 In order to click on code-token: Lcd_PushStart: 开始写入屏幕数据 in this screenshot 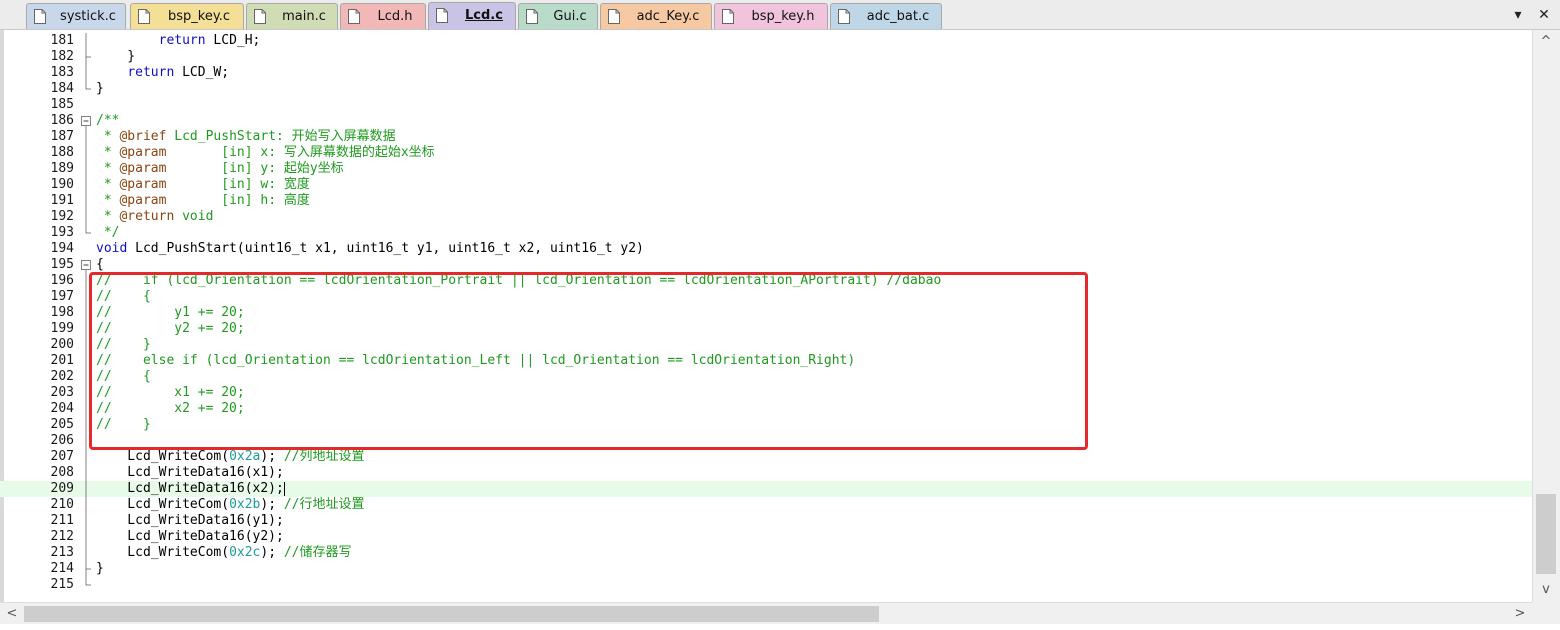, I will do `click(281, 136)`.